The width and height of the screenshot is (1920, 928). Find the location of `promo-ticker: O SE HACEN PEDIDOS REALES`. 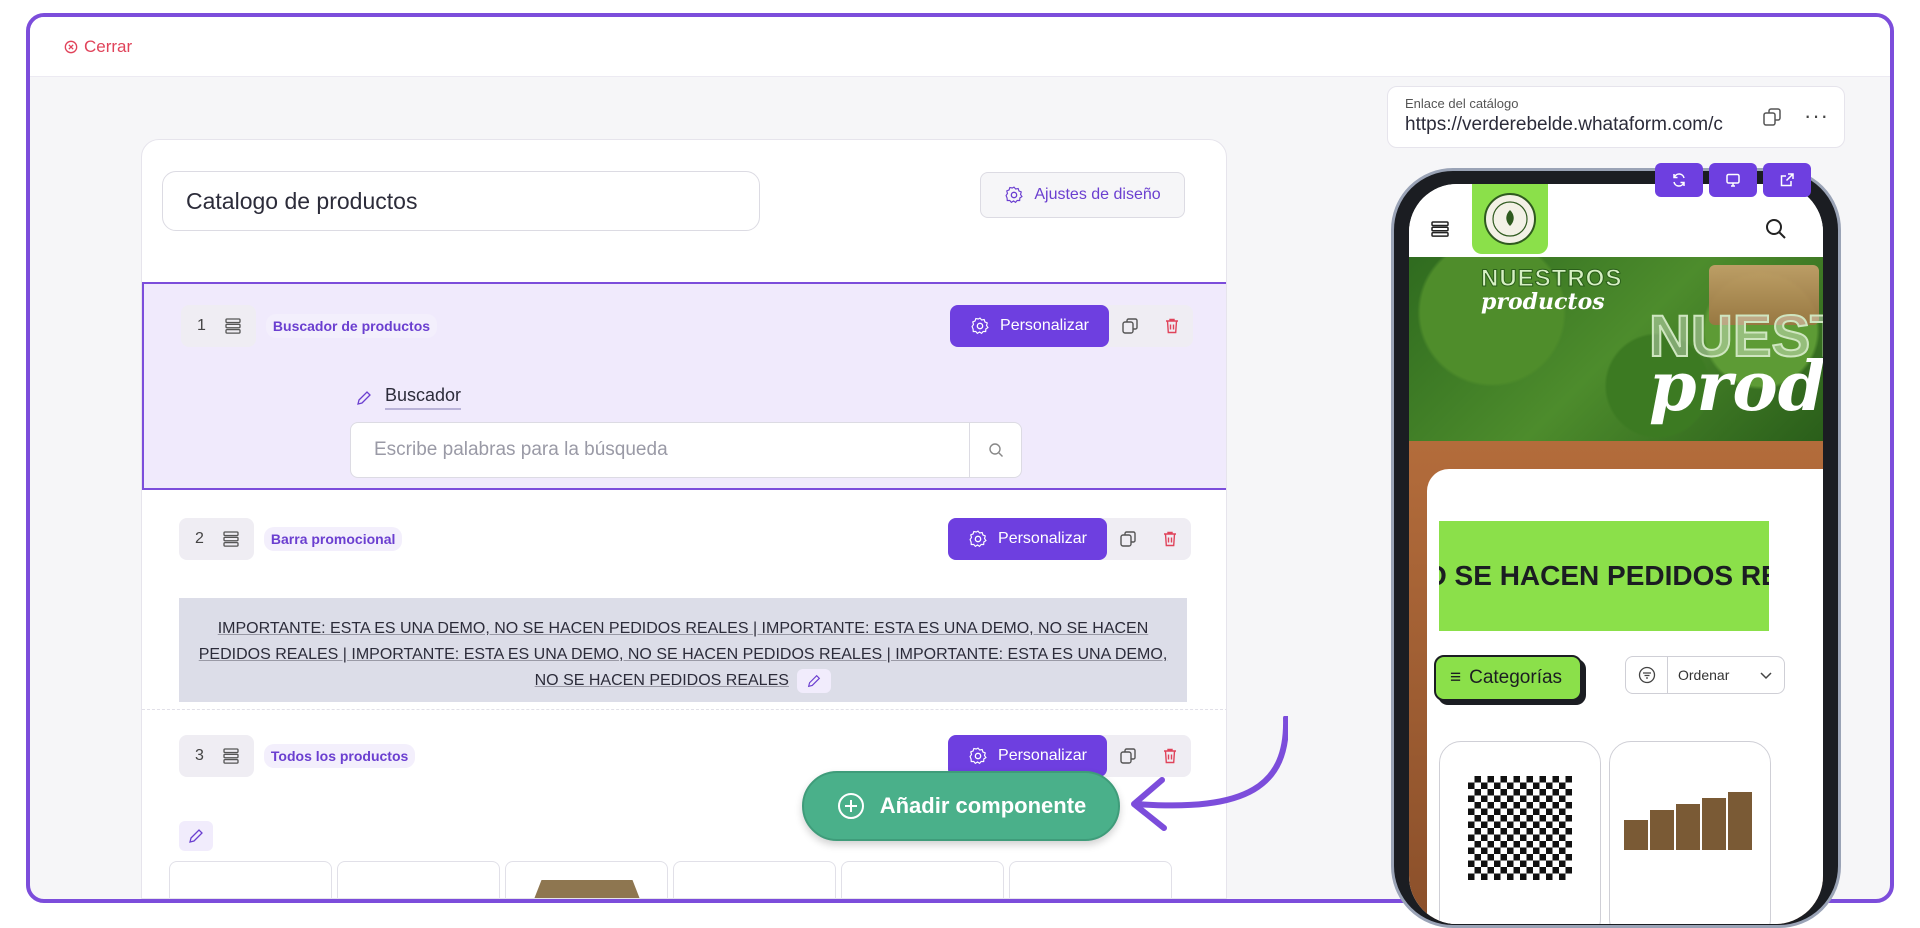

promo-ticker: O SE HACEN PEDIDOS REALES is located at coordinates (1604, 576).